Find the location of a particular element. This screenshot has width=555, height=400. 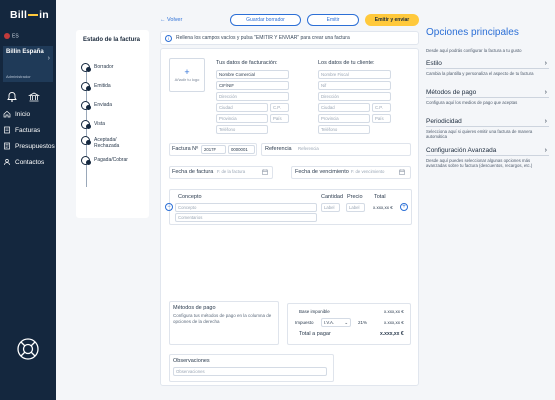

billing-address-field: Dirección is located at coordinates (252, 96).